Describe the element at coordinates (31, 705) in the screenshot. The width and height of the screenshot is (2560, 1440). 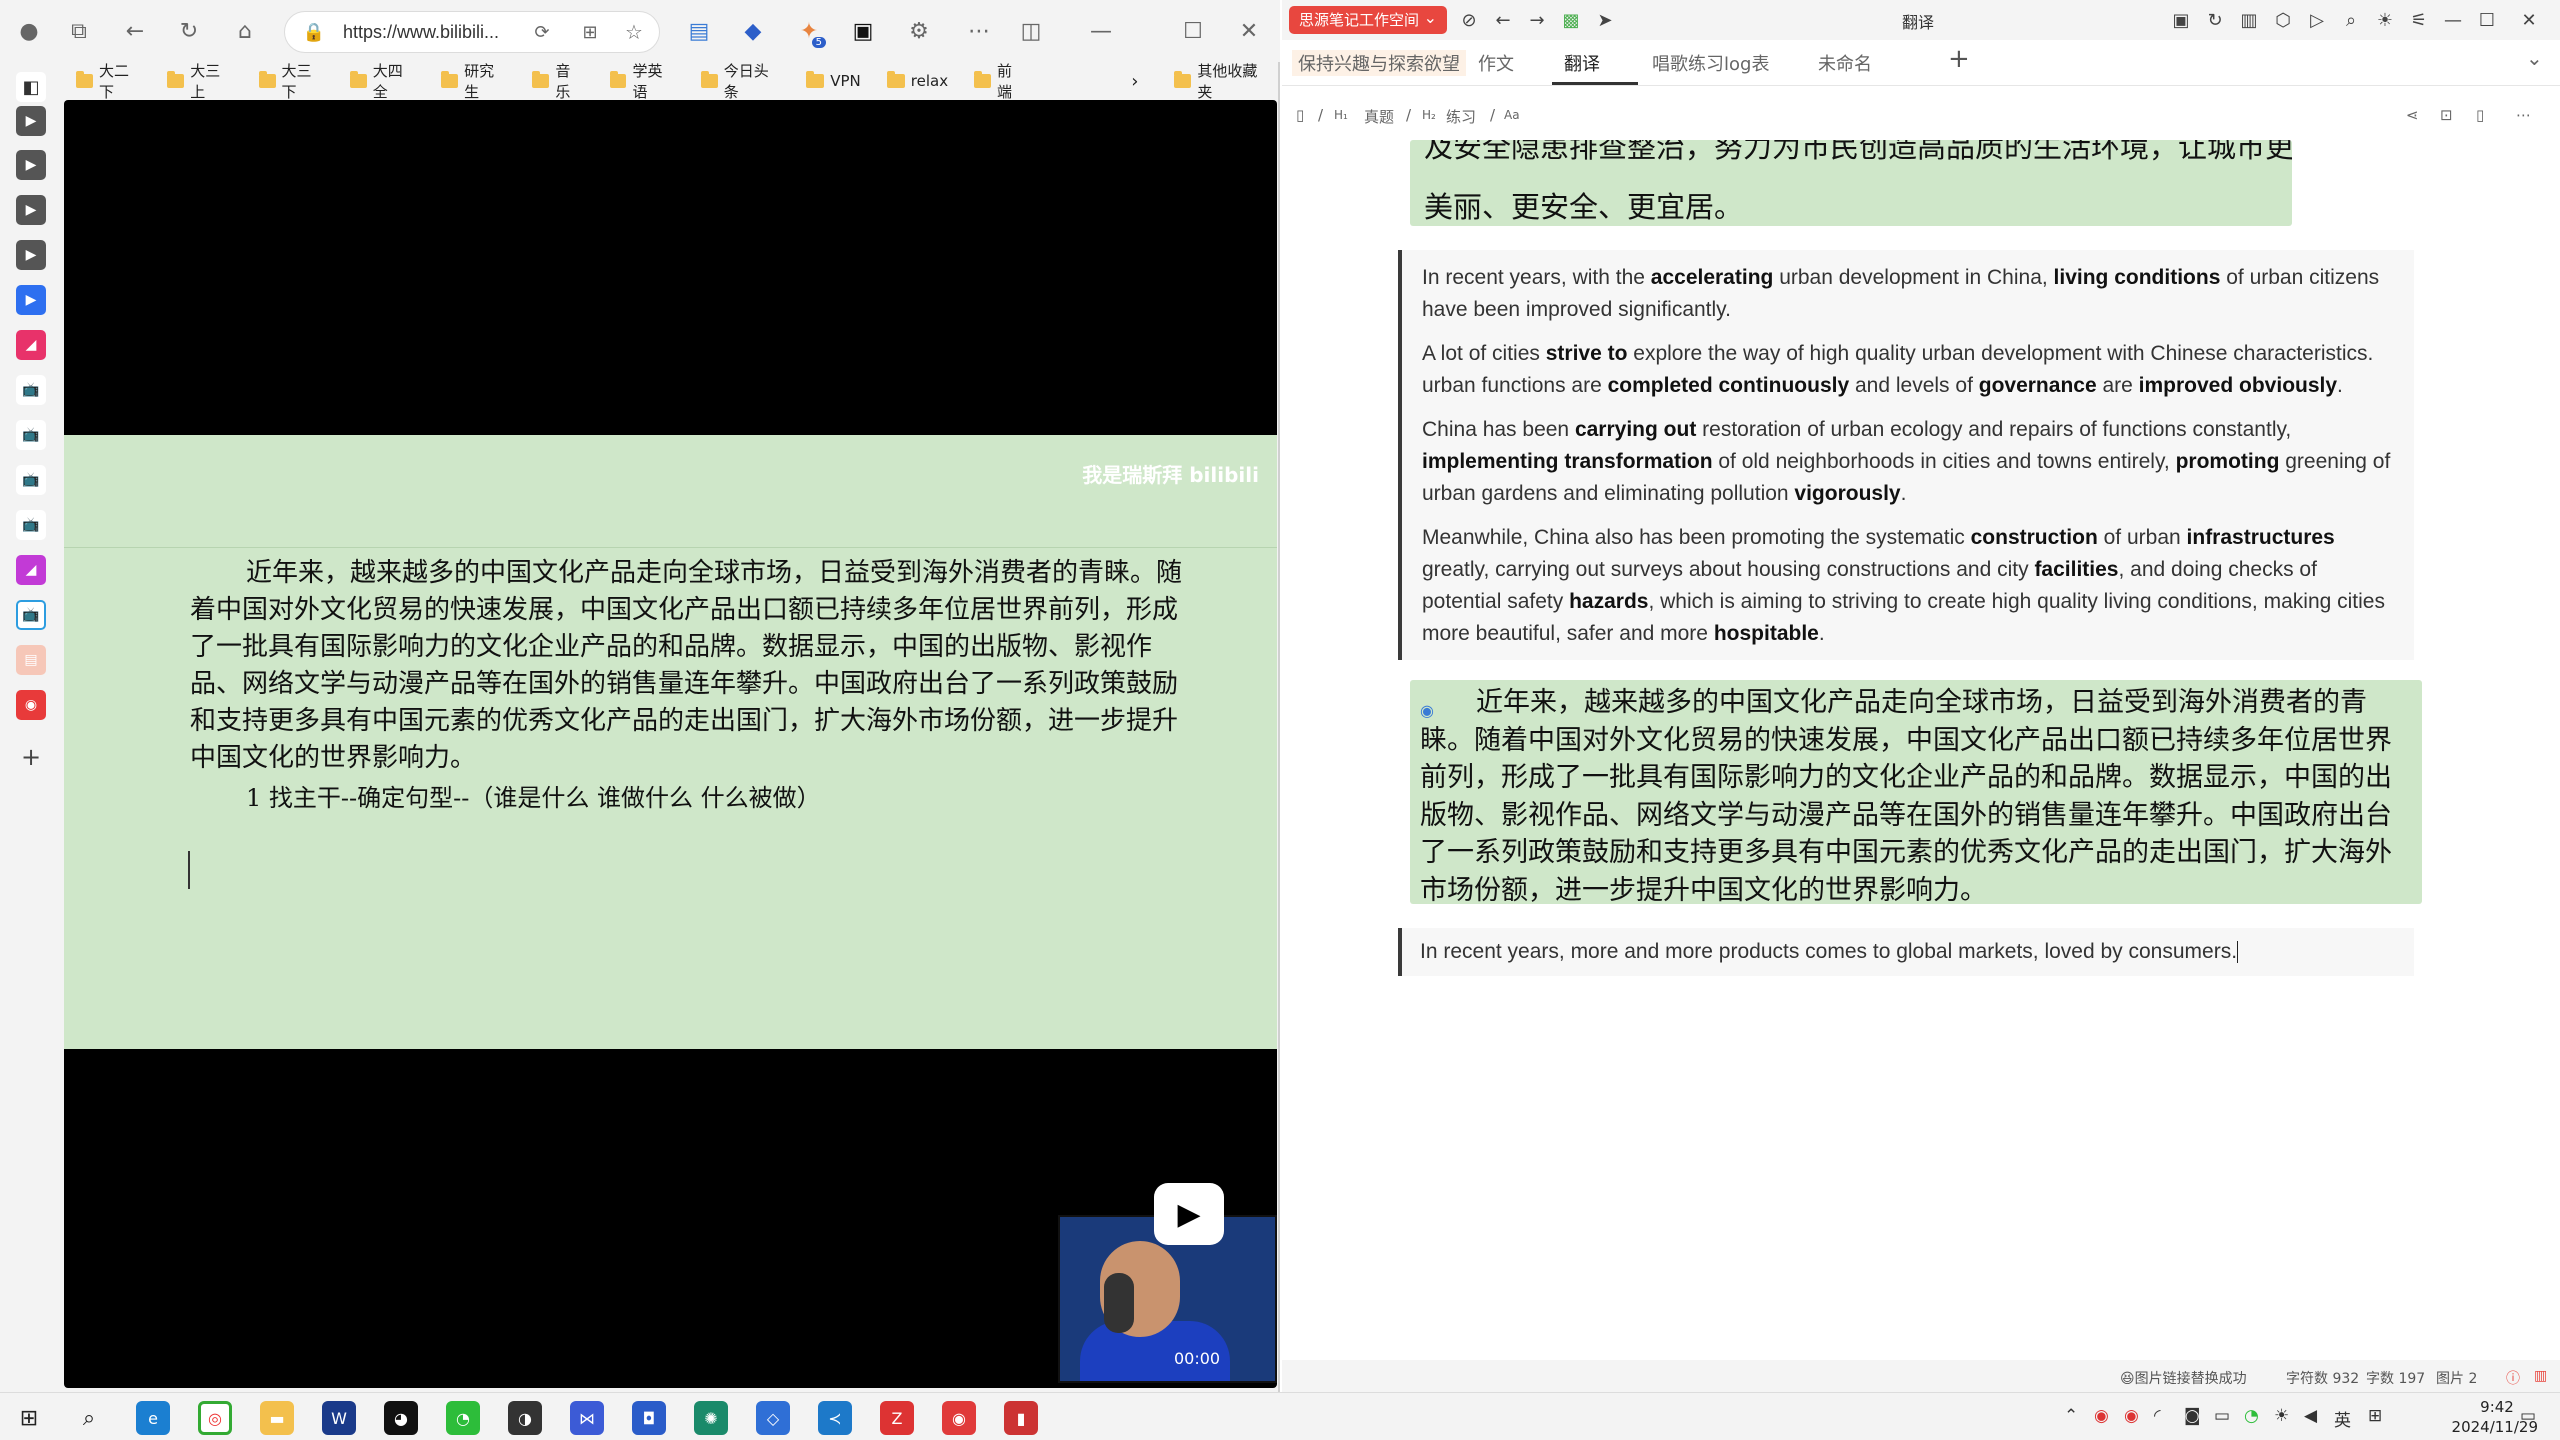
I see `red-tab-icon: ◉` at that location.